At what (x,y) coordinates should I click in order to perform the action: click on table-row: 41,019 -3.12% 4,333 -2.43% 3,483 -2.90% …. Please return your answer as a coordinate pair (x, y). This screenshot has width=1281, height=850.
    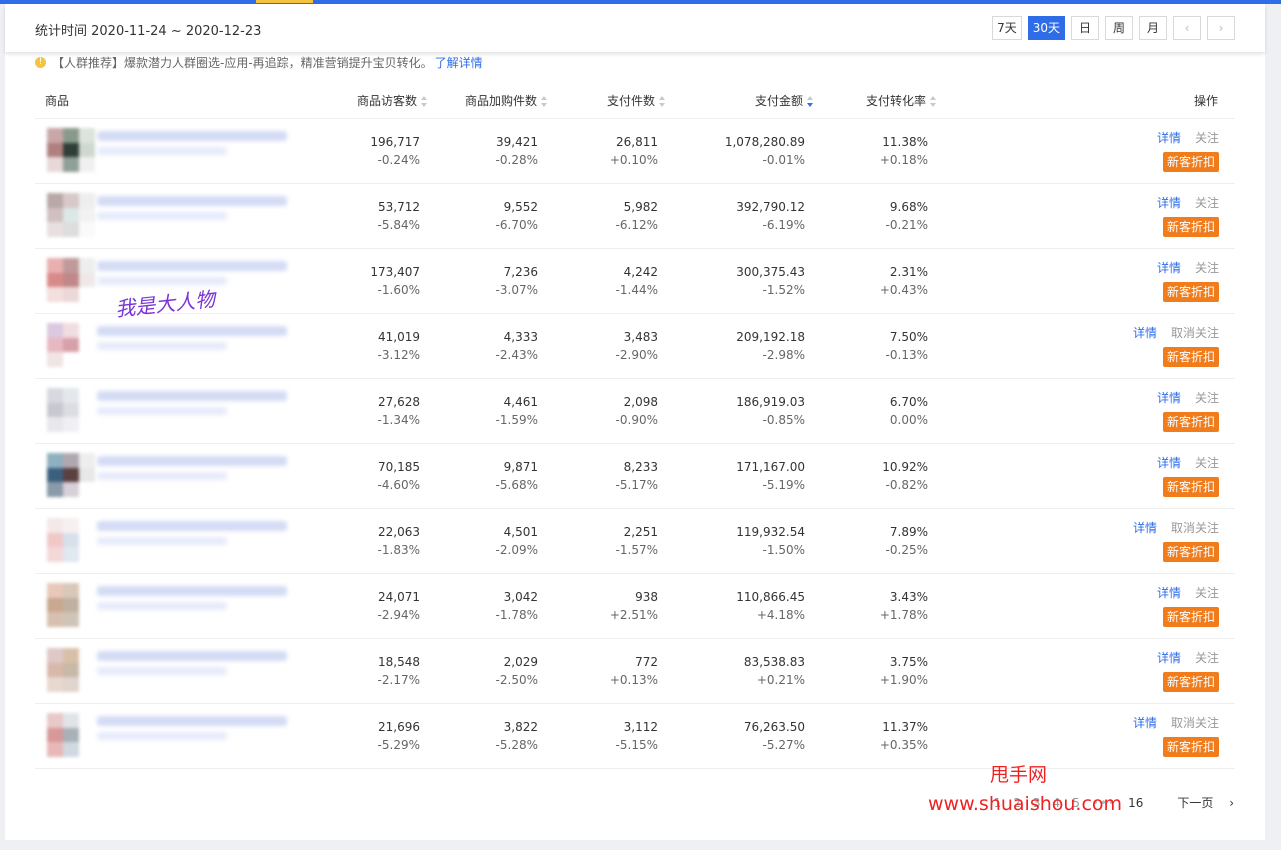
    Looking at the image, I should click on (635, 346).